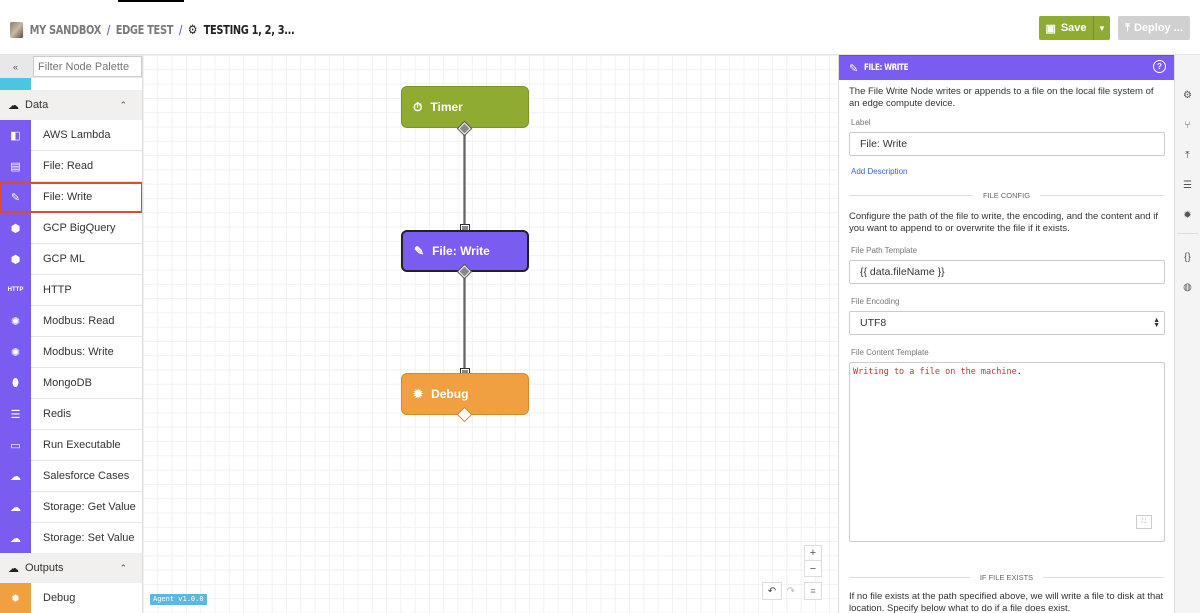  Describe the element at coordinates (1156, 323) in the screenshot. I see `select-arrows-icon: ▲ ▼` at that location.